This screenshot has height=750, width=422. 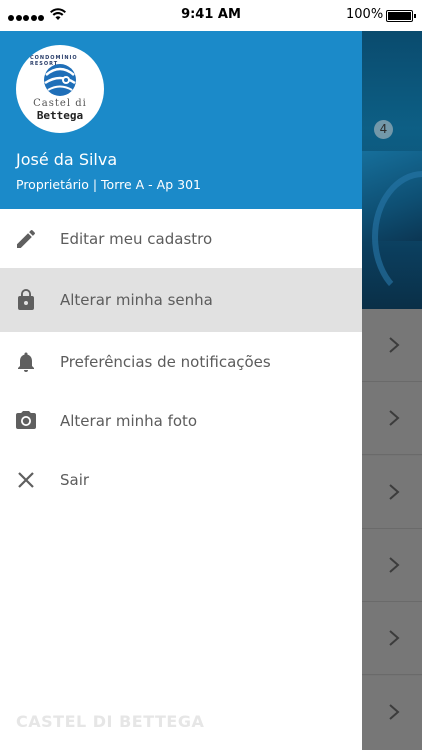 I want to click on menu-item-label: Alterar minha foto, so click(x=129, y=420).